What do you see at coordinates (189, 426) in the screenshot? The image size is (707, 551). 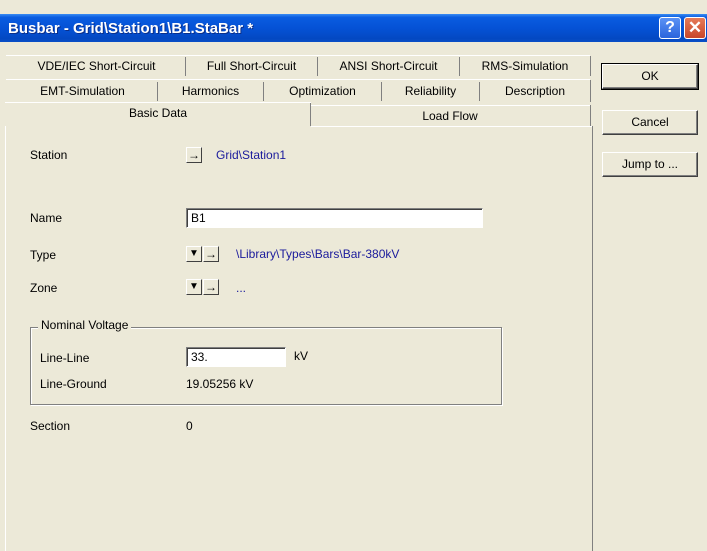 I see `section-value: 0` at bounding box center [189, 426].